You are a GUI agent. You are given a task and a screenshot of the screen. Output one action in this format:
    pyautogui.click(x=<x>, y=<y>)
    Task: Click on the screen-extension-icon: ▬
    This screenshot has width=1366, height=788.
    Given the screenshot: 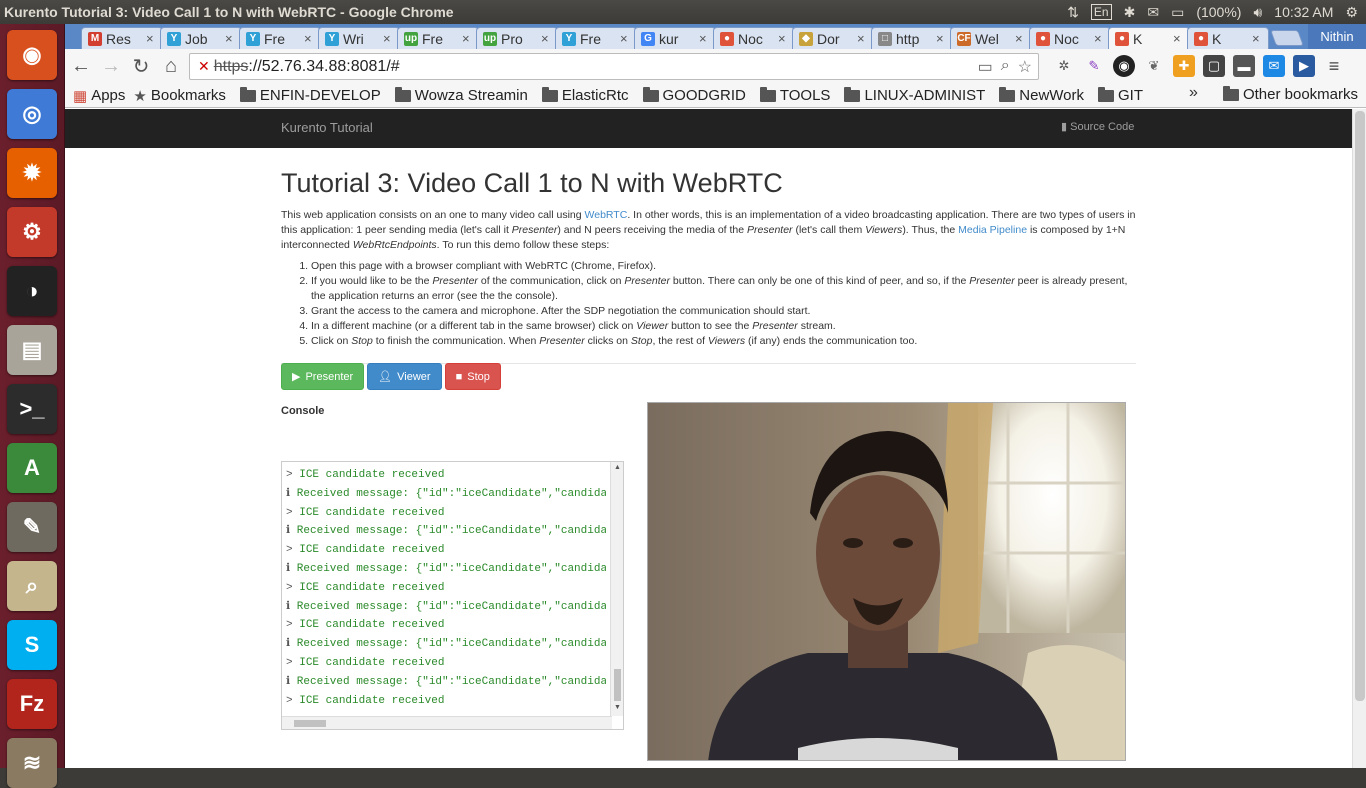 What is the action you would take?
    pyautogui.click(x=1244, y=66)
    